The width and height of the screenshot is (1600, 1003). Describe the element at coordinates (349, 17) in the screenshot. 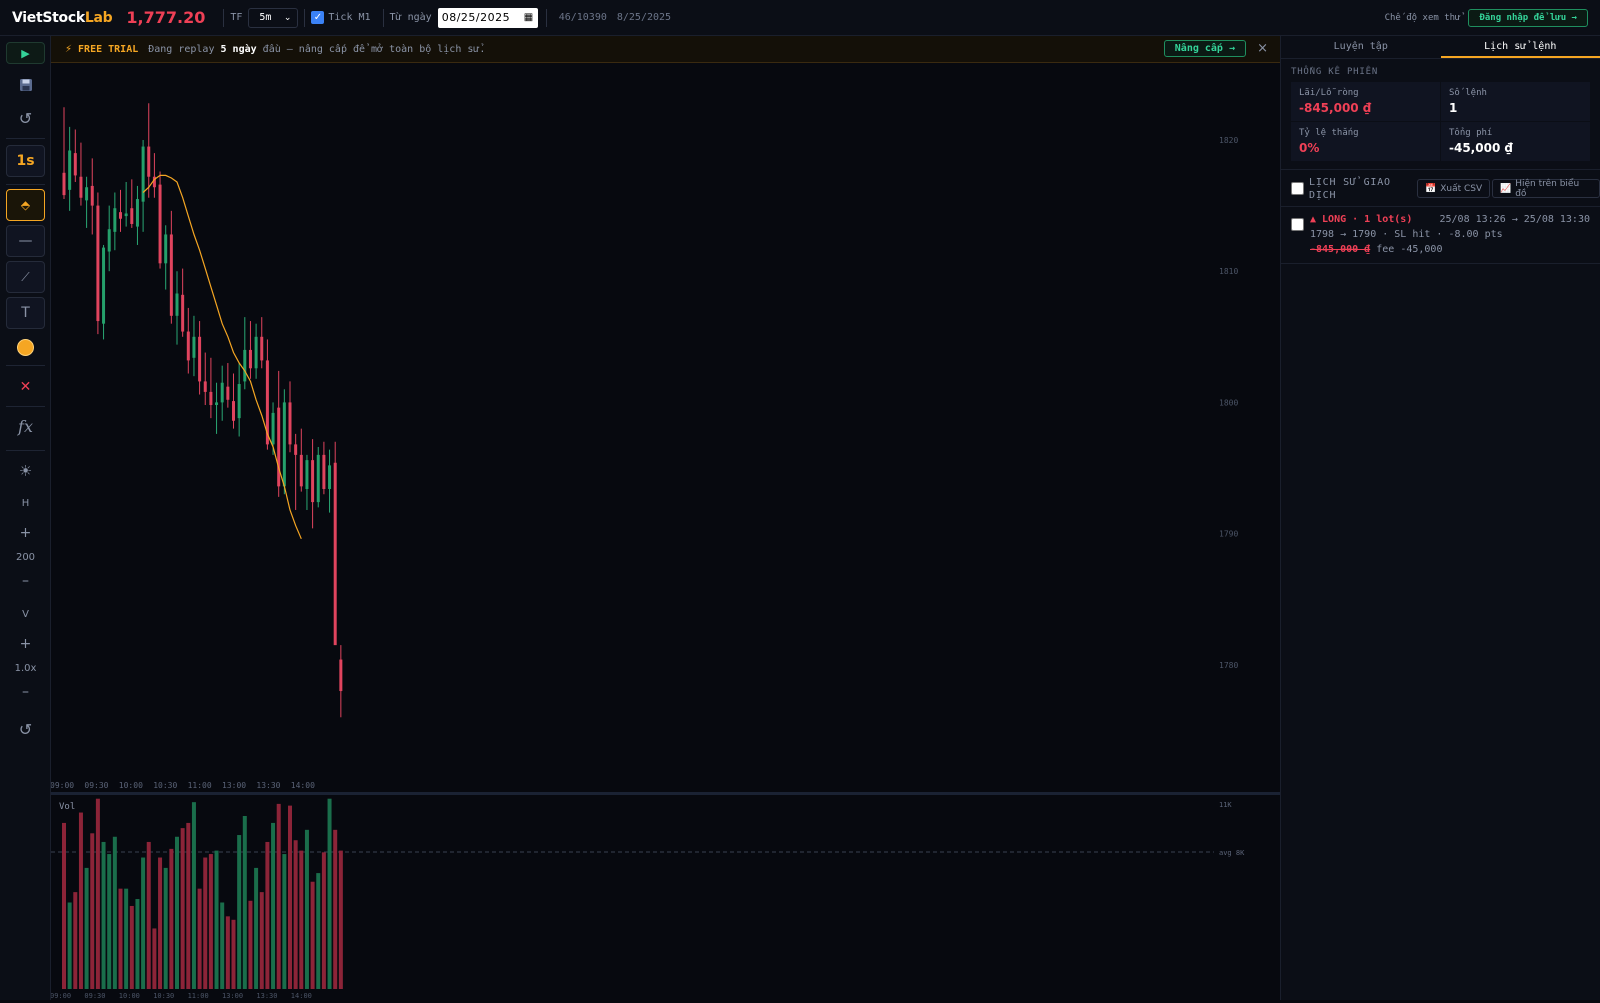

I see `tick-m1-label: Tick M1` at that location.